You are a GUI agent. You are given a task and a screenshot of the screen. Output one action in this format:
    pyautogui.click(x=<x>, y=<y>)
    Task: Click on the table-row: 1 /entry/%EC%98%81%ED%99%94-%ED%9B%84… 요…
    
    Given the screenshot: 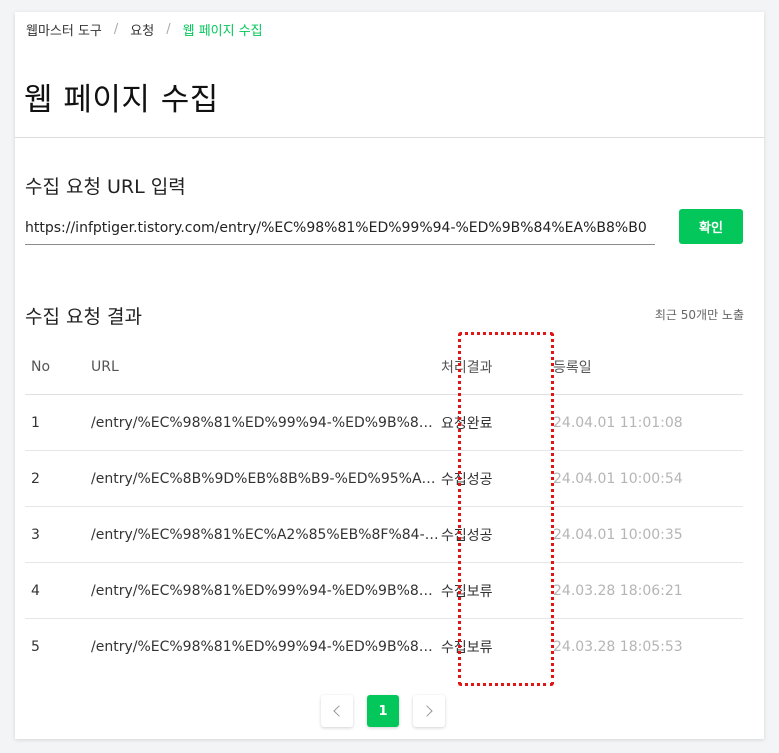 What is the action you would take?
    pyautogui.click(x=384, y=422)
    